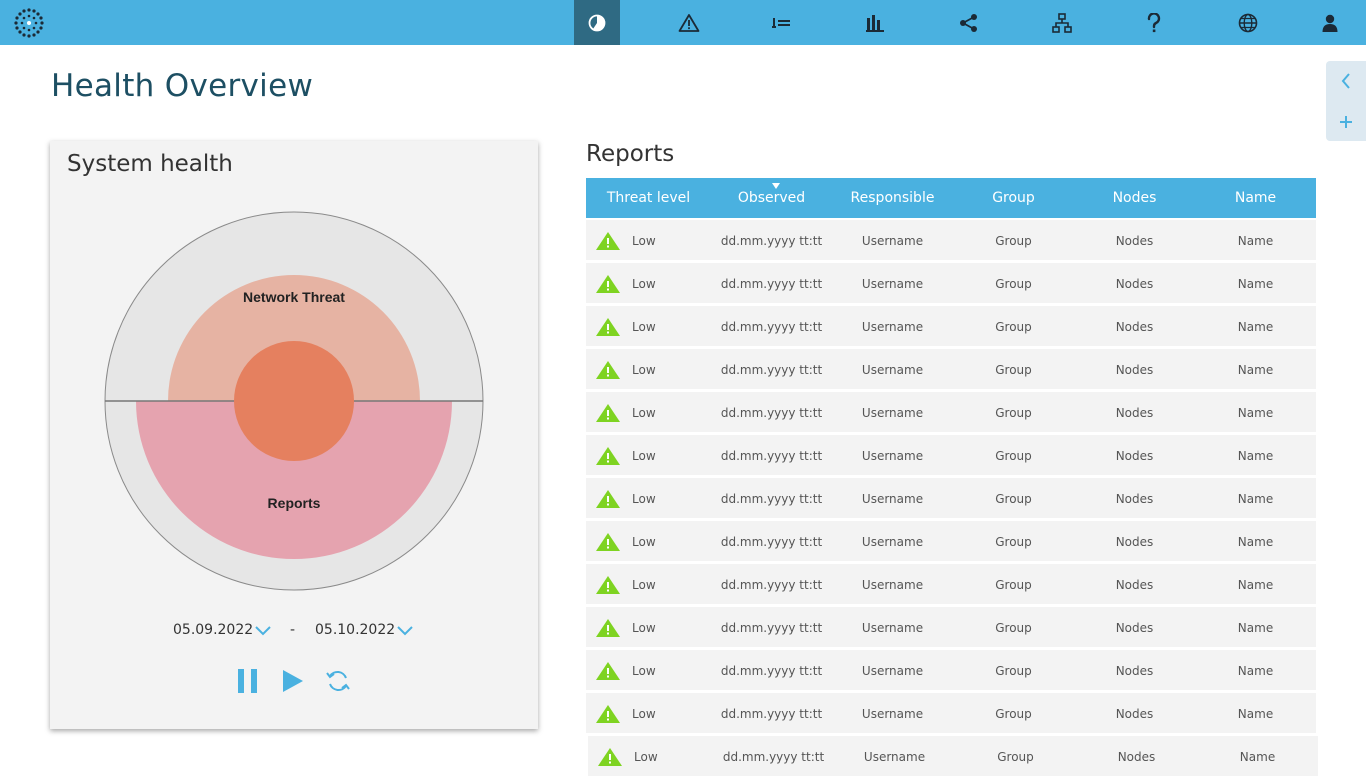 This screenshot has width=1366, height=776. I want to click on plus-icon, so click(1346, 122).